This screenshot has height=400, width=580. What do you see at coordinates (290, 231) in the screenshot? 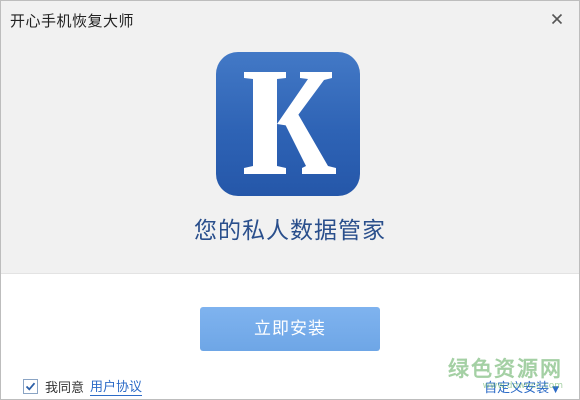
I see `tagline: 您的私人数据管家` at bounding box center [290, 231].